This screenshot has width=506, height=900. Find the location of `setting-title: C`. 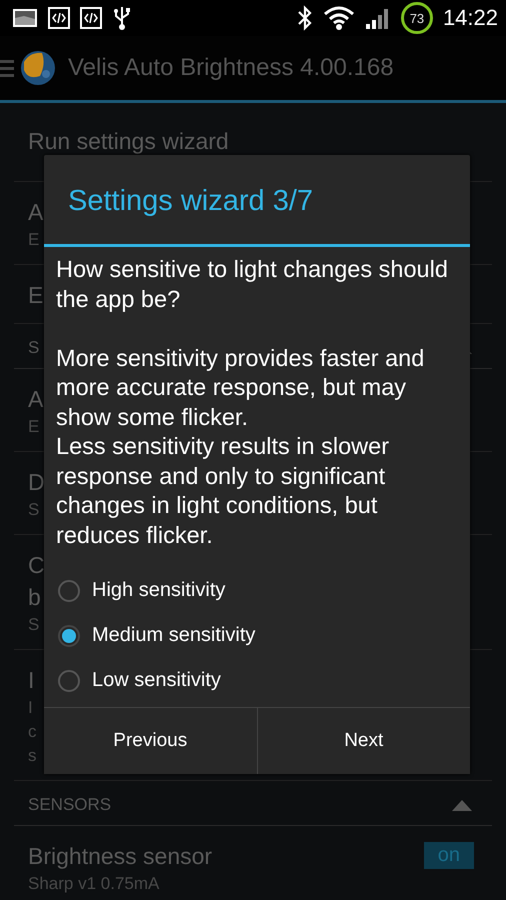

setting-title: C is located at coordinates (36, 565).